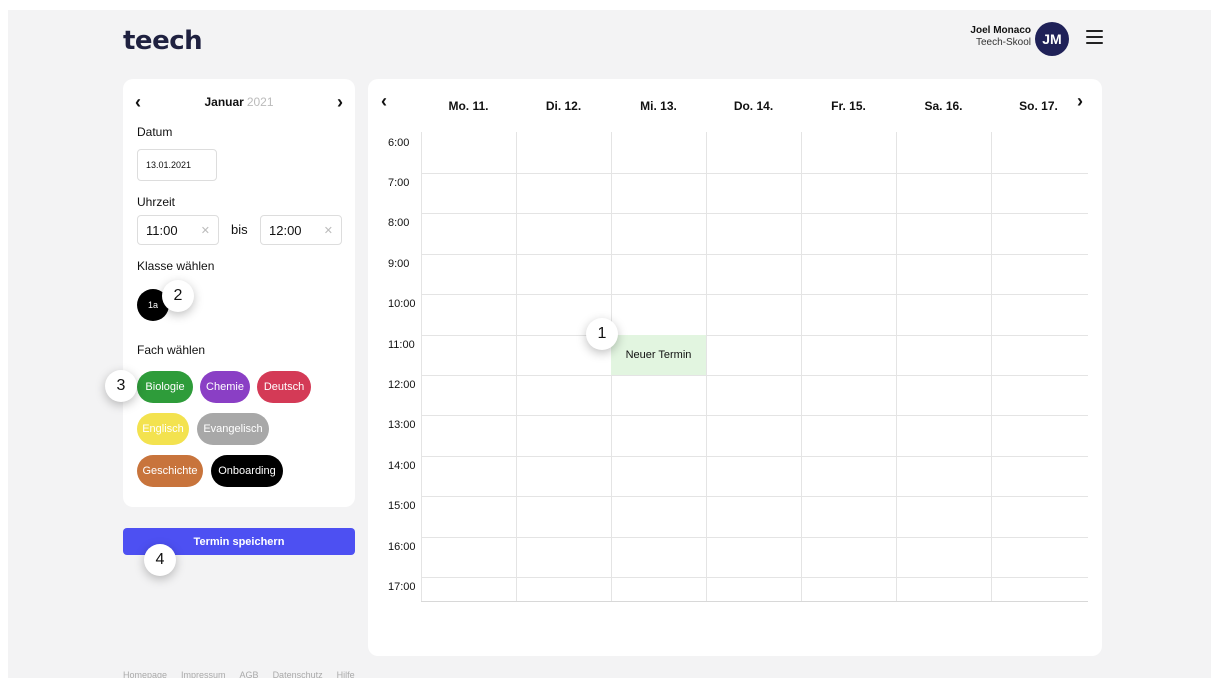 Image resolution: width=1212 pixels, height=678 pixels. Describe the element at coordinates (239, 229) in the screenshot. I see `bis-label: bis` at that location.